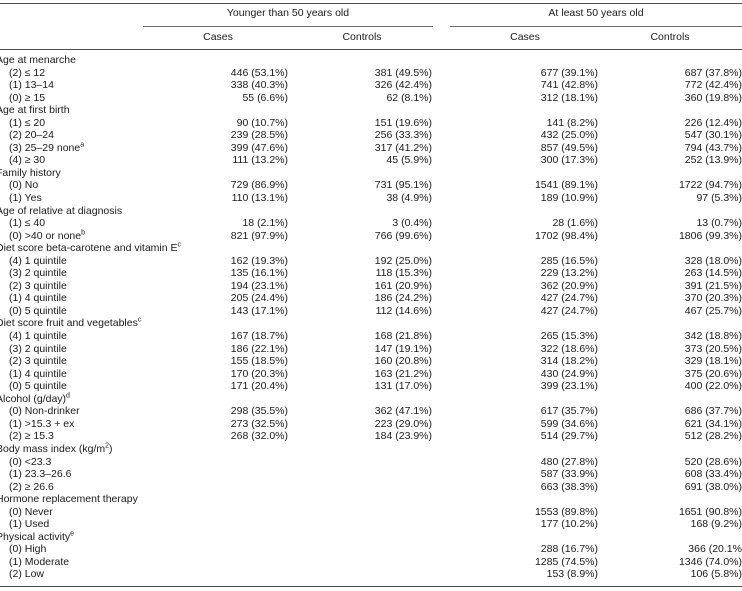 The width and height of the screenshot is (742, 591). I want to click on table-cell: 151 (19.6%), so click(403, 122).